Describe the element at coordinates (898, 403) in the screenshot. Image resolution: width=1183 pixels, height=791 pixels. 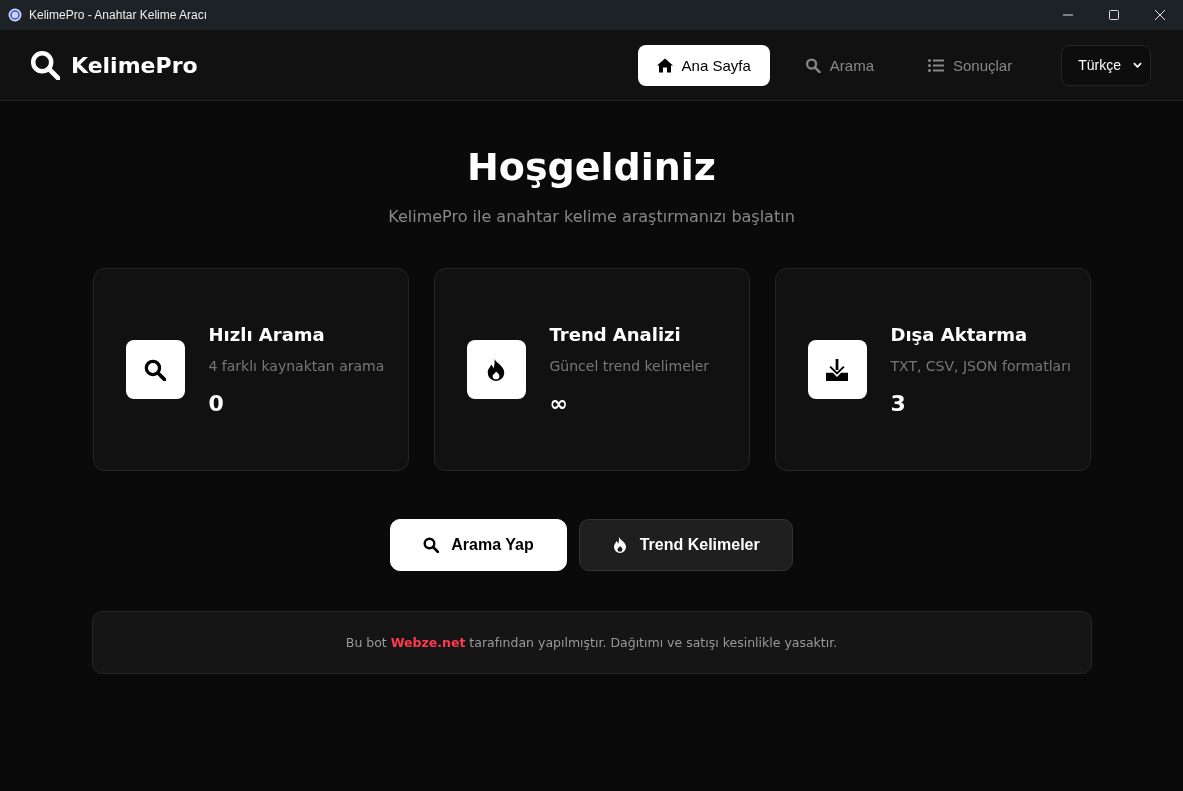
I see `card-value: 3` at that location.